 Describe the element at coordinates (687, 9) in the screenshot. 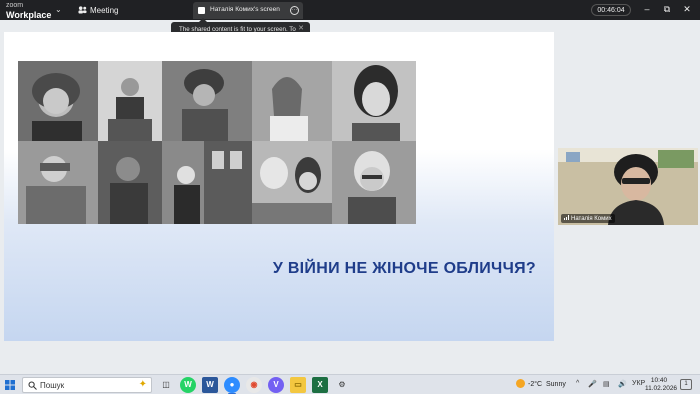

I see `close-icon: ✕` at that location.